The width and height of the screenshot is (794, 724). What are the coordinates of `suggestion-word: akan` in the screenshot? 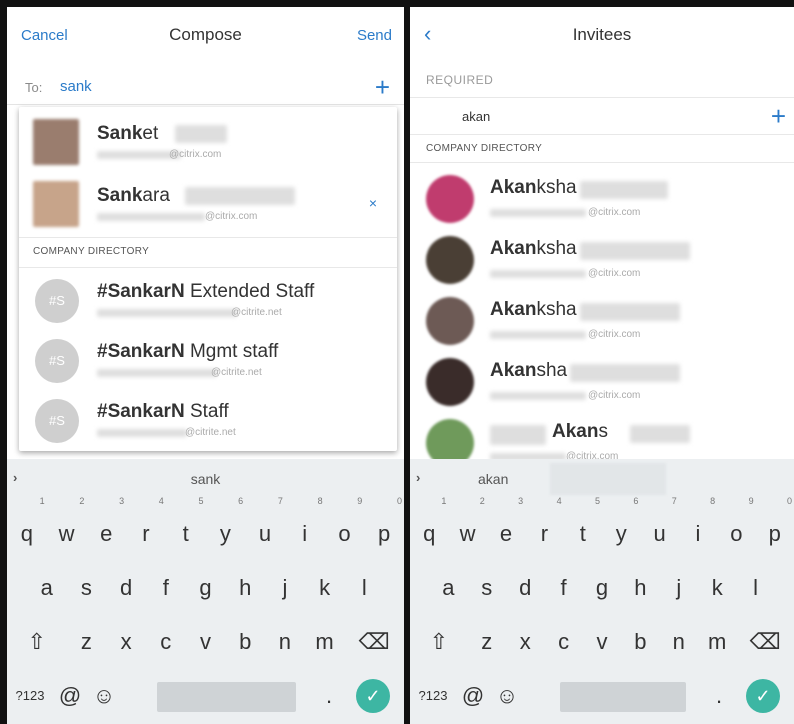 It's located at (493, 479).